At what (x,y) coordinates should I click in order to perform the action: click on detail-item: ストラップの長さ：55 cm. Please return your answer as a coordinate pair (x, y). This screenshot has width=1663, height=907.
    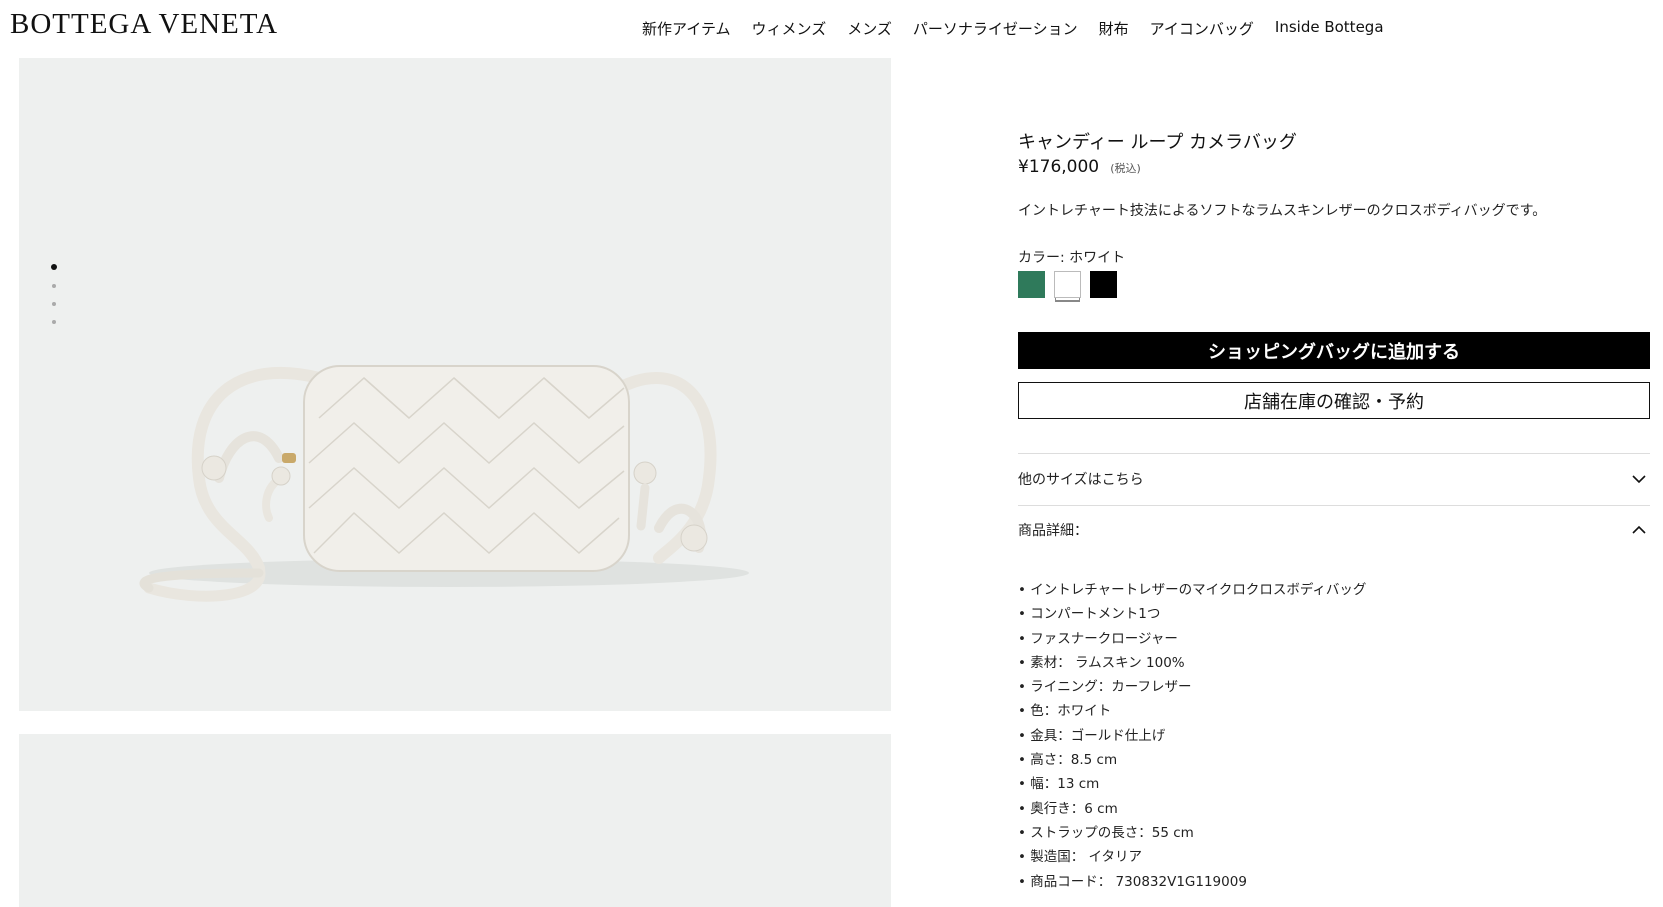
    Looking at the image, I should click on (1192, 833).